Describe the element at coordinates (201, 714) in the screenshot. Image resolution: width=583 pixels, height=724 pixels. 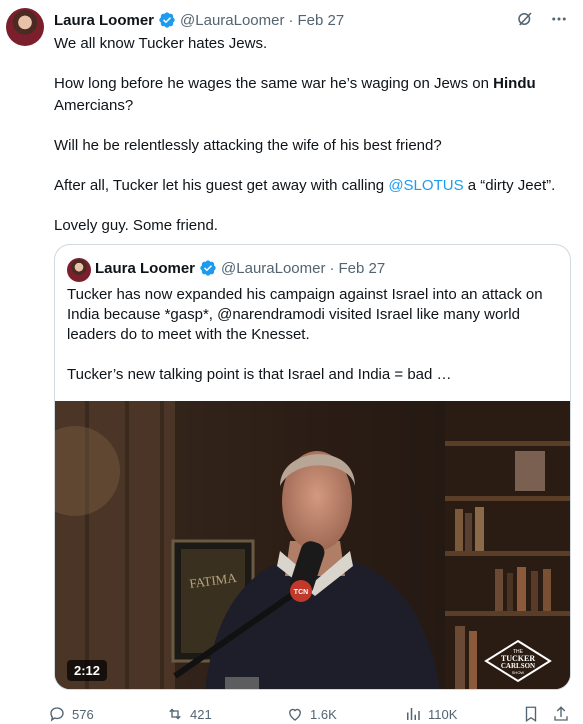
I see `repost-count: 421` at that location.